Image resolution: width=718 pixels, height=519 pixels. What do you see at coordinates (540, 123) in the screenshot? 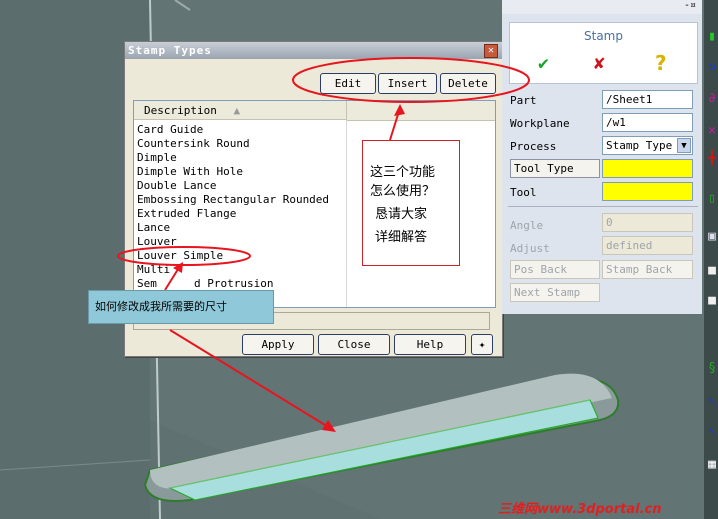
I see `workplane-label: Workplane` at bounding box center [540, 123].